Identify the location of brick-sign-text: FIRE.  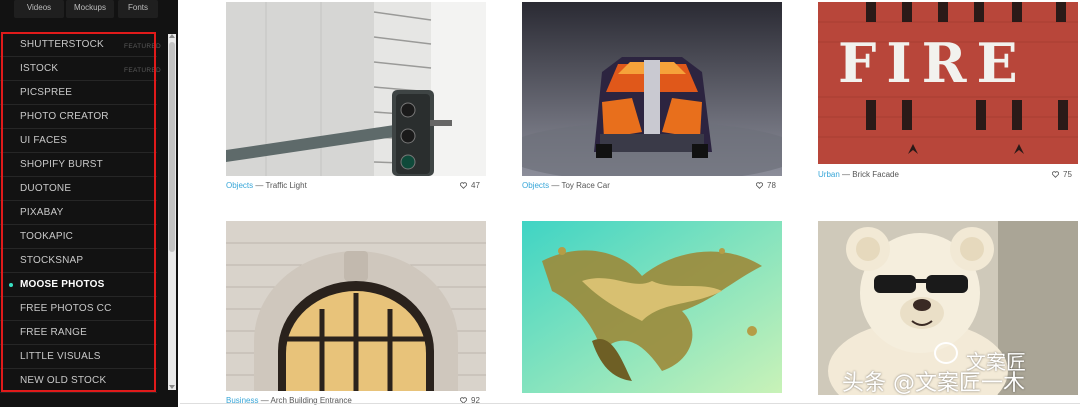
(933, 63).